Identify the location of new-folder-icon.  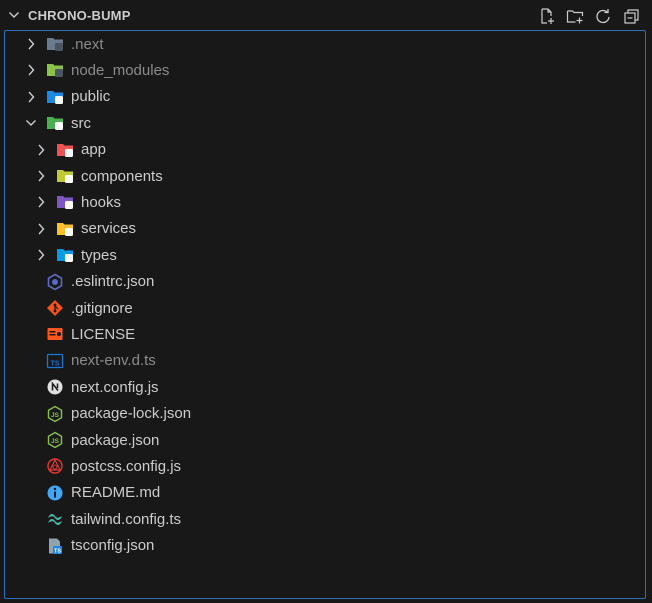
(575, 17).